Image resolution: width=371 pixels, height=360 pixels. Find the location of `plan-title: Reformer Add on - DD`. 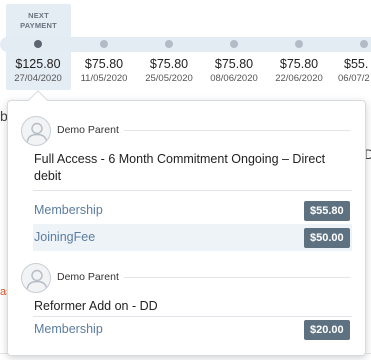

plan-title: Reformer Add on - DD is located at coordinates (96, 306).